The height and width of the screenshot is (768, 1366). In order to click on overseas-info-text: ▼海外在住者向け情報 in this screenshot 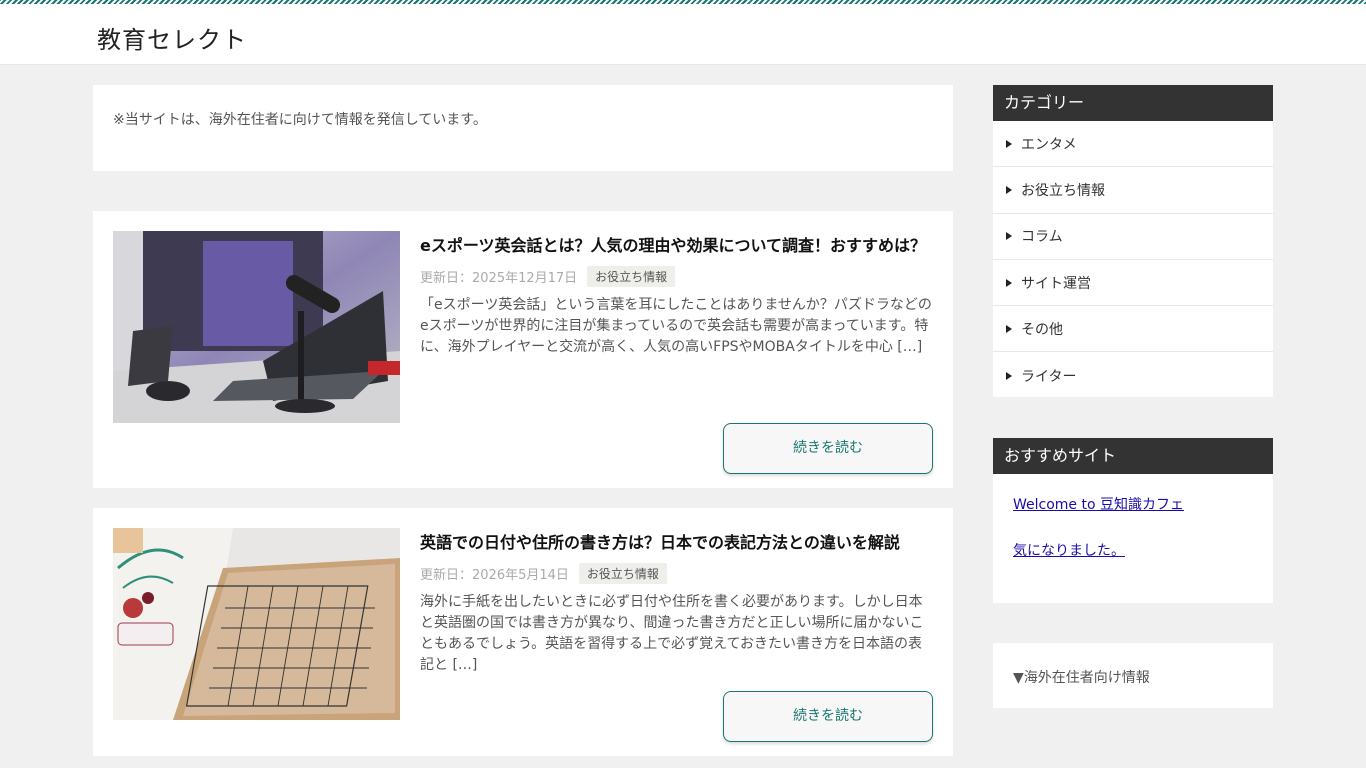, I will do `click(1081, 678)`.